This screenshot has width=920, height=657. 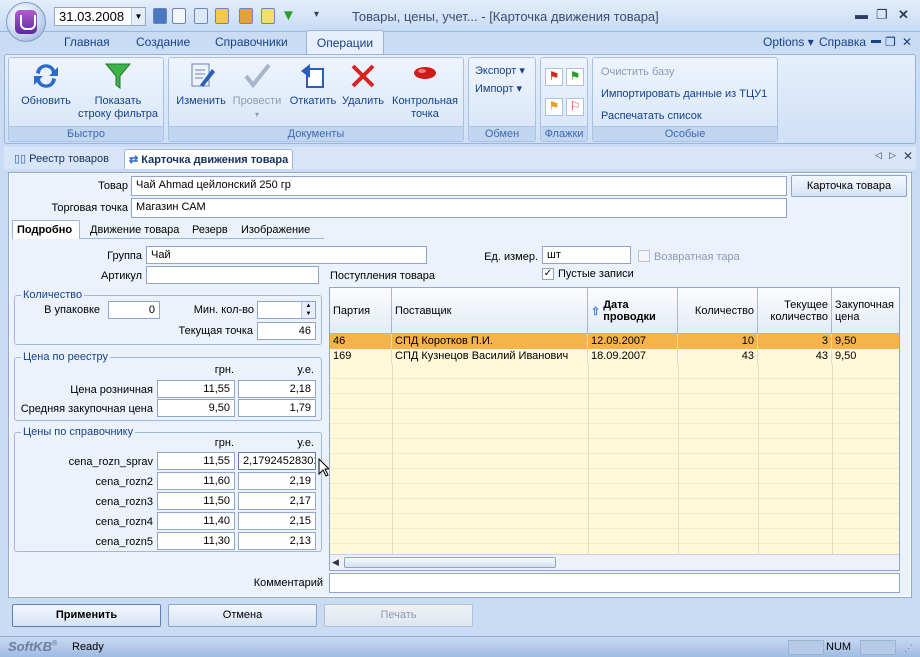 I want to click on article-field, so click(x=232, y=275).